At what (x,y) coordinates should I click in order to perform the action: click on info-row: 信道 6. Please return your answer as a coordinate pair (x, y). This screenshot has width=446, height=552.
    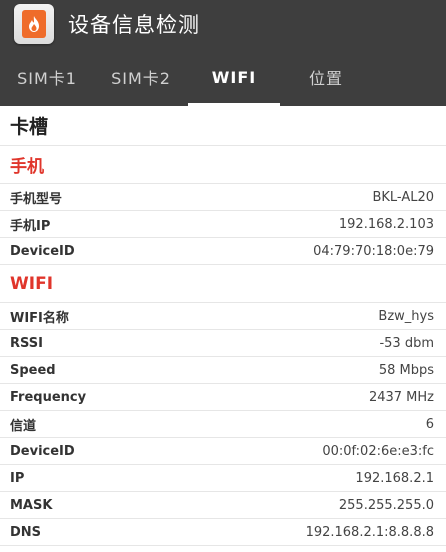
    Looking at the image, I should click on (223, 424).